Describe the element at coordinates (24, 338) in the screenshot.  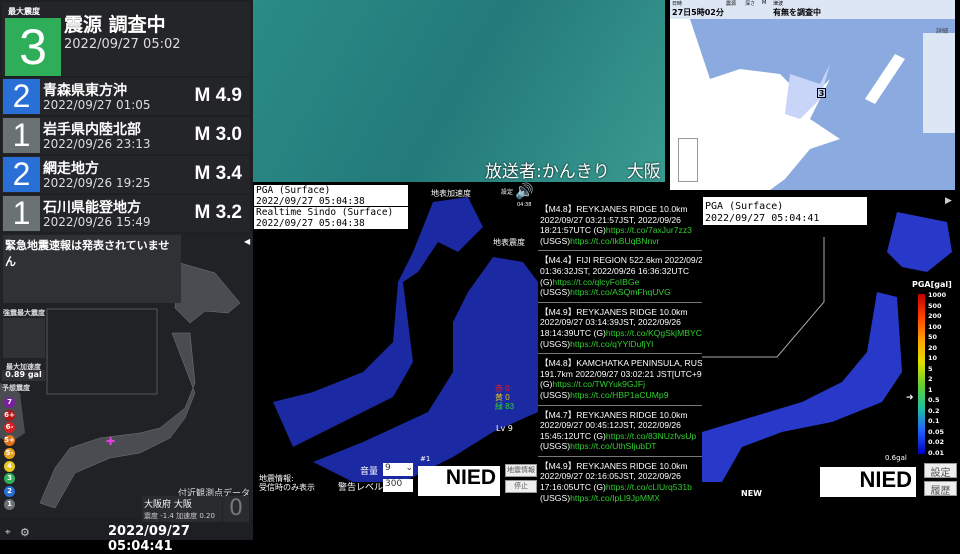
I see `strong-max-box` at that location.